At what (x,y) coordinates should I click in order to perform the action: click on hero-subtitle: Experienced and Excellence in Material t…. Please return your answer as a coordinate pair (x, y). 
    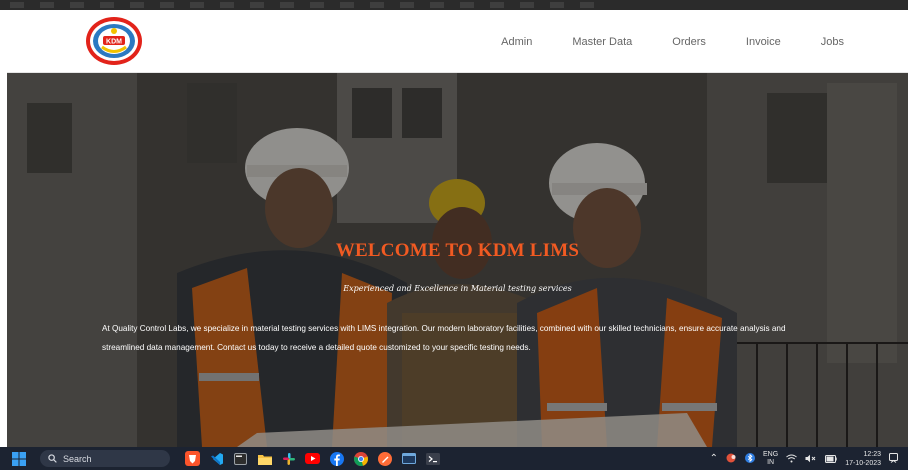
    Looking at the image, I should click on (457, 288).